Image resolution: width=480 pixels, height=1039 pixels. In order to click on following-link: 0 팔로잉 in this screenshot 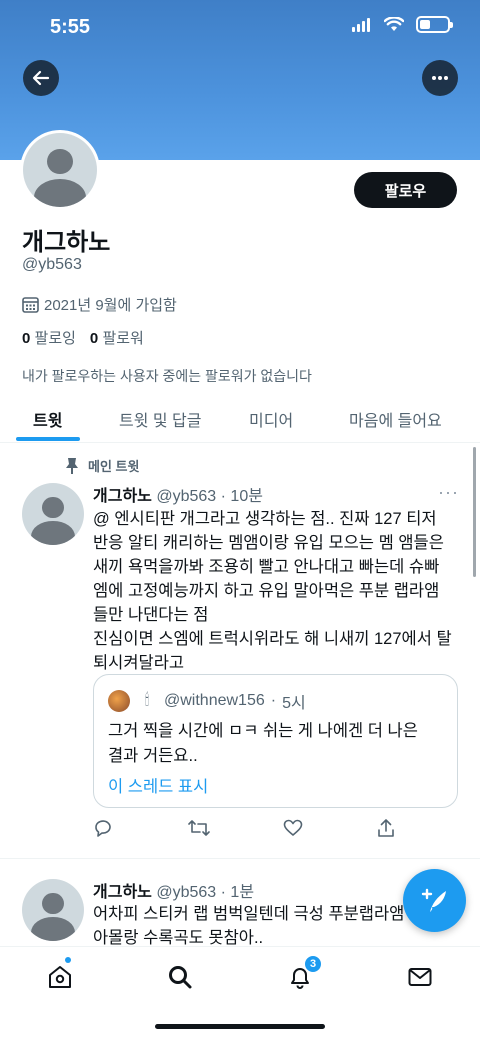, I will do `click(49, 337)`.